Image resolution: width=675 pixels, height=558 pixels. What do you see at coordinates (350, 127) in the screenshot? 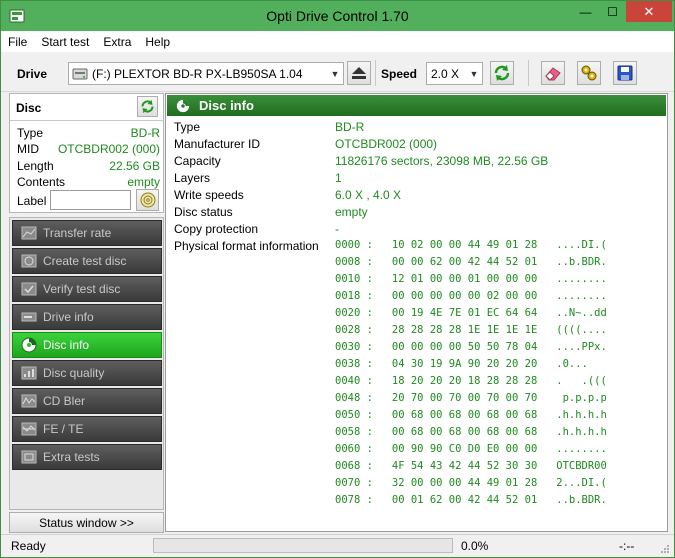
I see `info-value: BD-R` at bounding box center [350, 127].